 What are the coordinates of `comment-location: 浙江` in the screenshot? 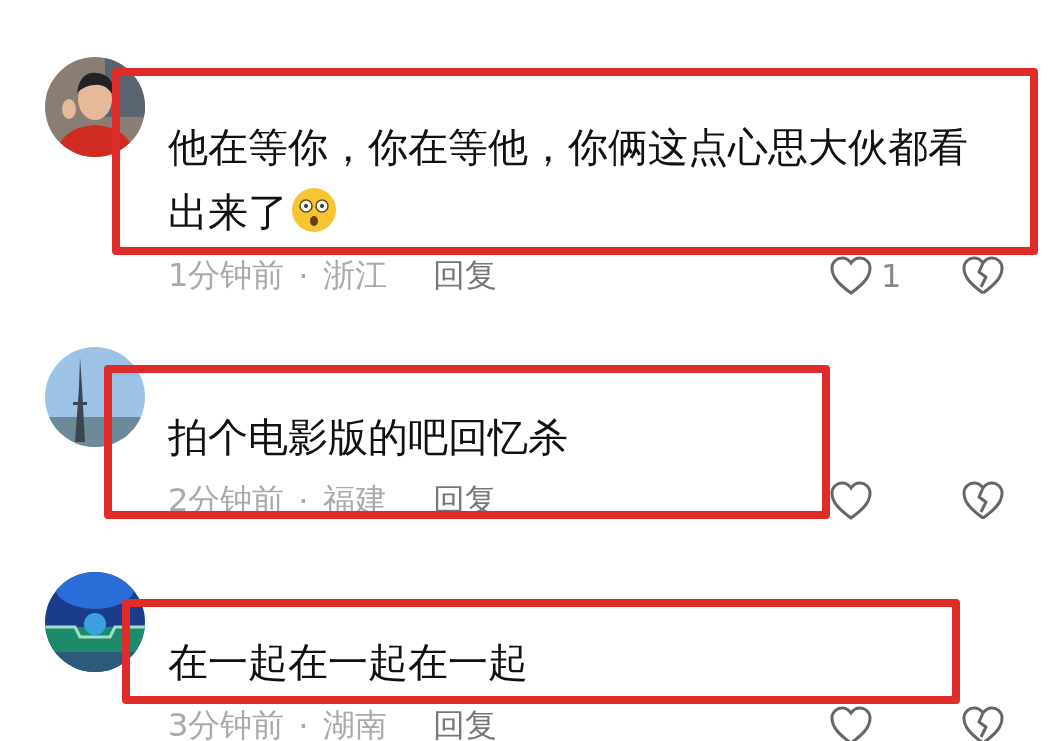 It's located at (354, 275).